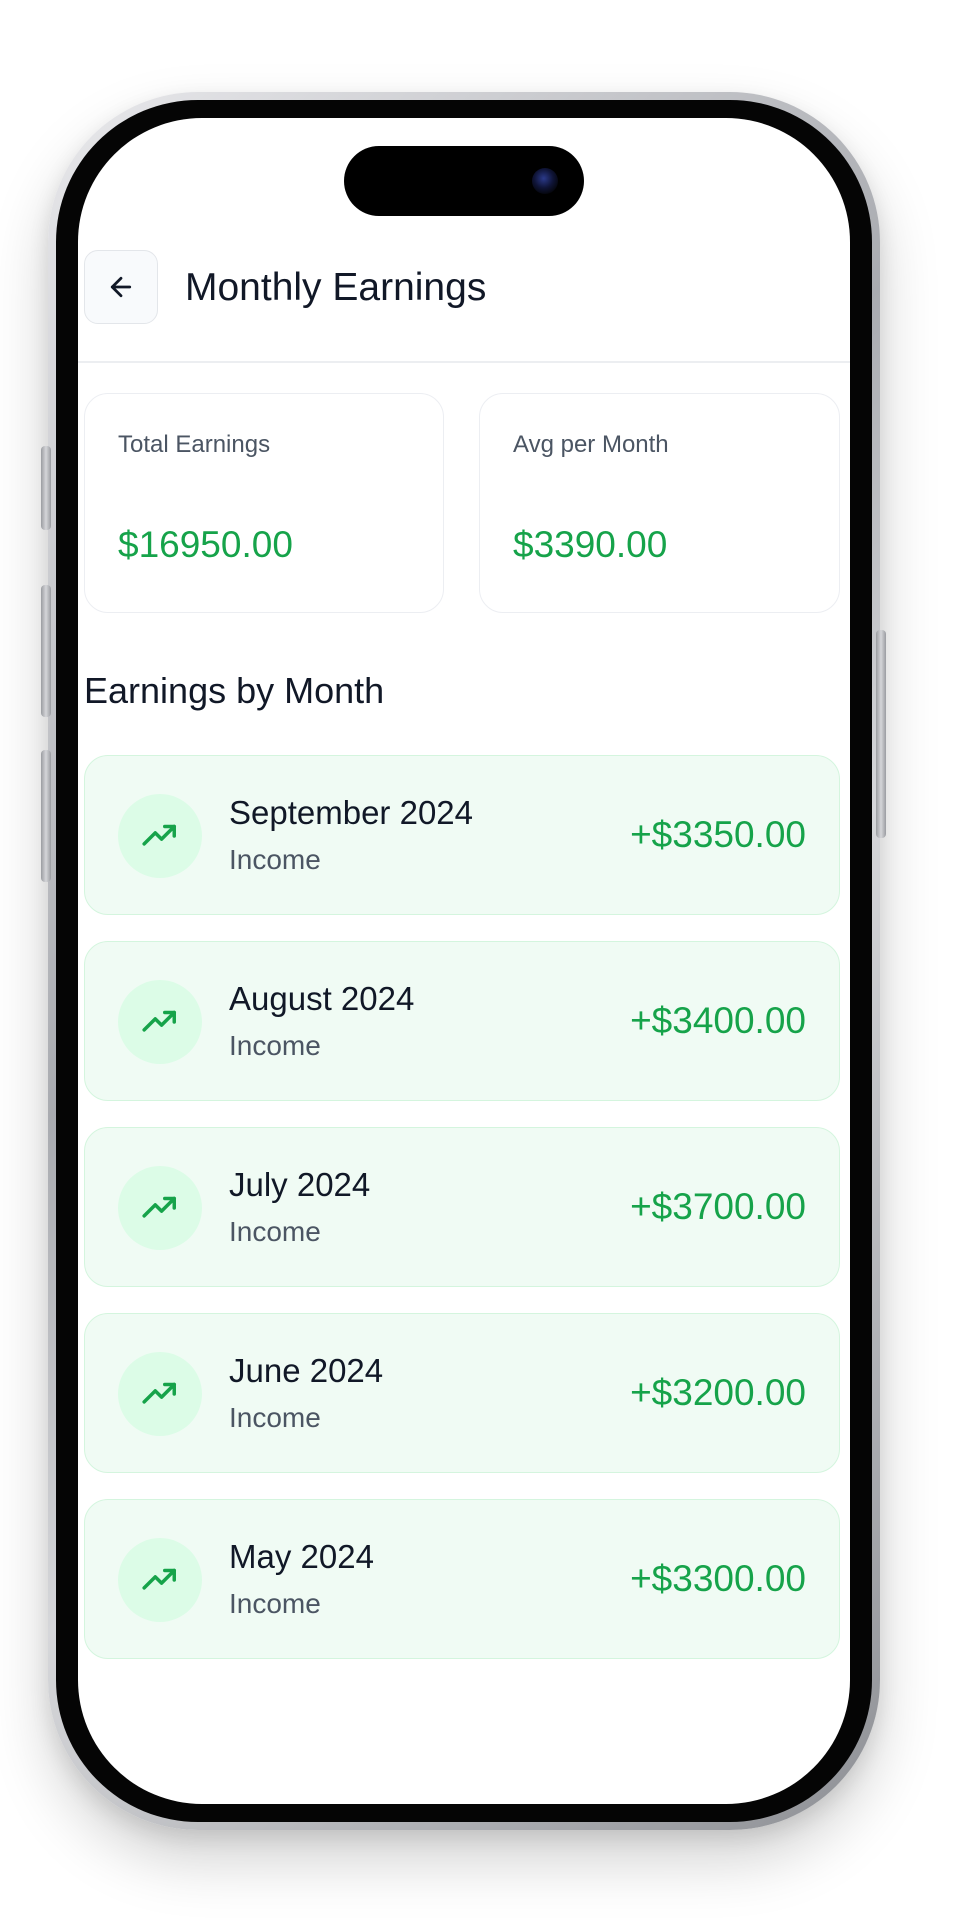 This screenshot has width=960, height=1920. I want to click on arrow-left-icon, so click(121, 287).